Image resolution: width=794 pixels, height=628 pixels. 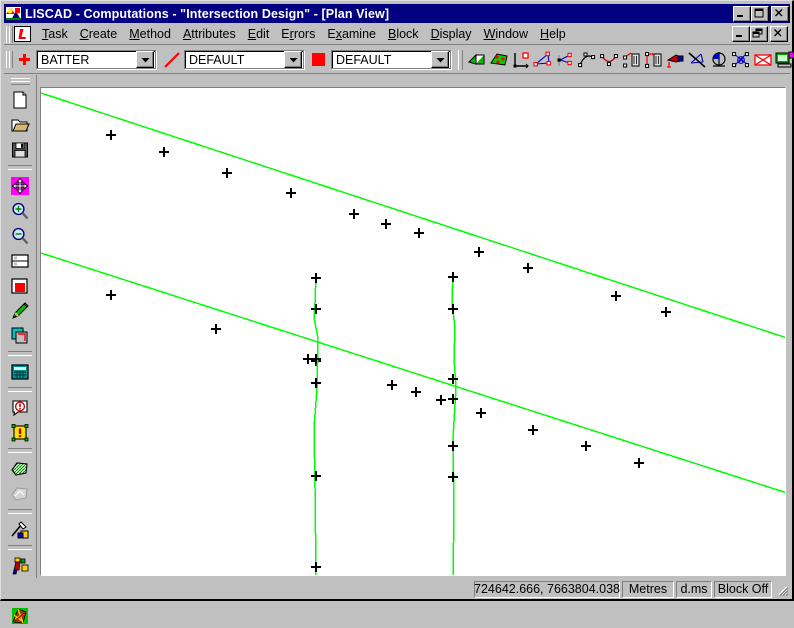 I want to click on copy-surface-icon, so click(x=477, y=60).